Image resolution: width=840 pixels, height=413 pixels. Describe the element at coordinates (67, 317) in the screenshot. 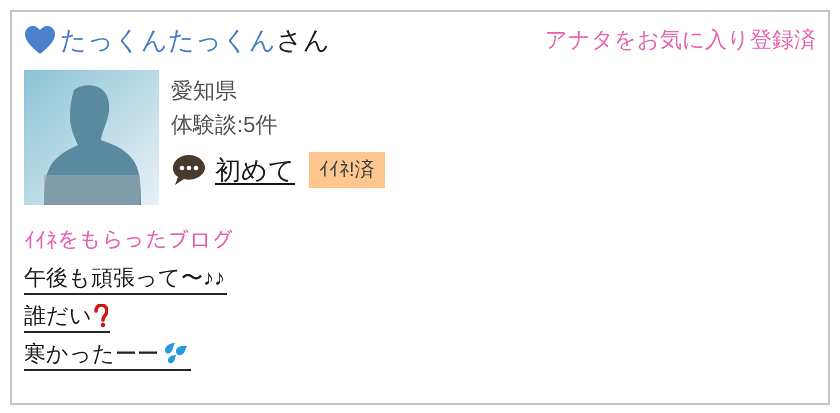

I see `blog-link: 誰だい` at that location.